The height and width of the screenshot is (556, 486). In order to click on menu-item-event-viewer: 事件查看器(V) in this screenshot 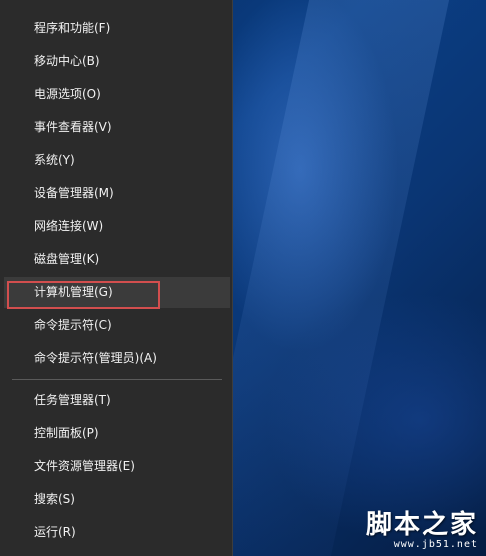, I will do `click(117, 127)`.